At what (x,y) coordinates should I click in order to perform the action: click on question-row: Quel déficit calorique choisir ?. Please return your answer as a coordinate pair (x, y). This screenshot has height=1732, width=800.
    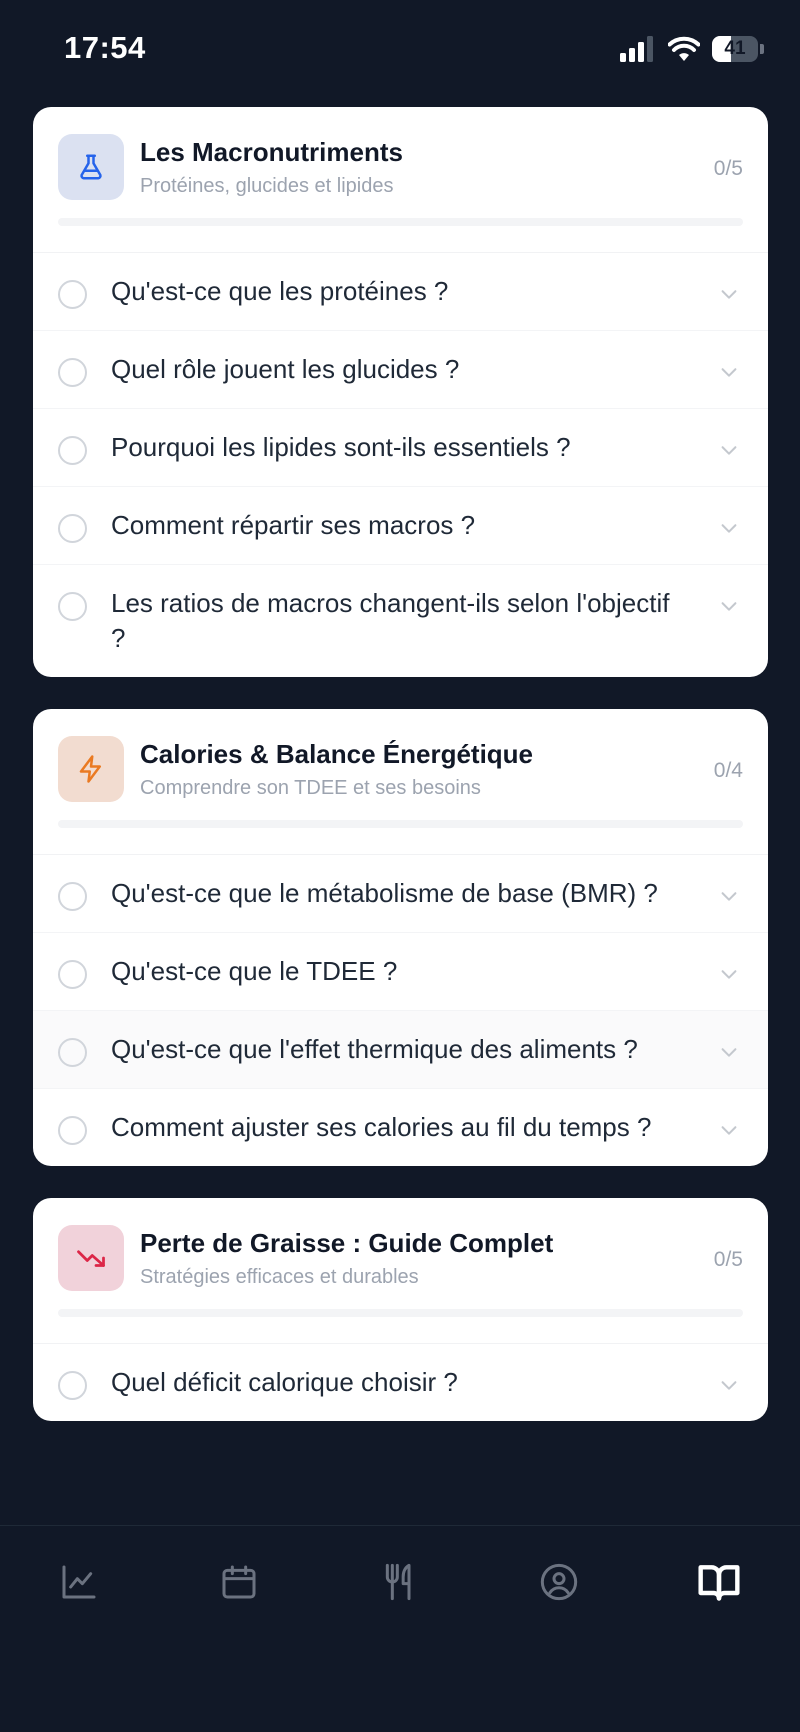
    Looking at the image, I should click on (400, 1382).